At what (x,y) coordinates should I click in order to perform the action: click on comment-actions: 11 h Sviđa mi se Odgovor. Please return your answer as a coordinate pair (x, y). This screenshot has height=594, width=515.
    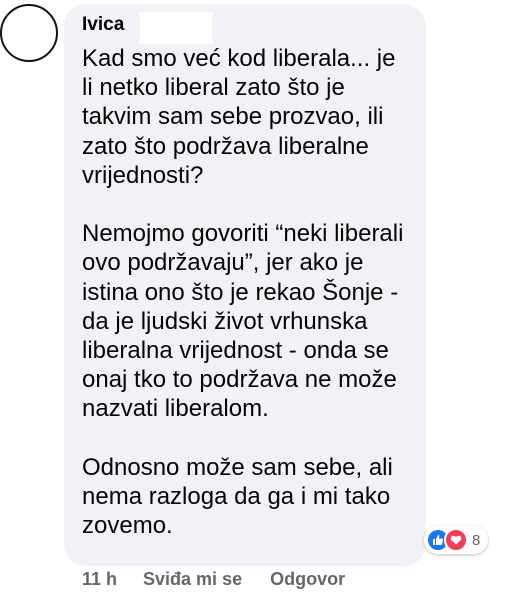
    Looking at the image, I should click on (227, 579).